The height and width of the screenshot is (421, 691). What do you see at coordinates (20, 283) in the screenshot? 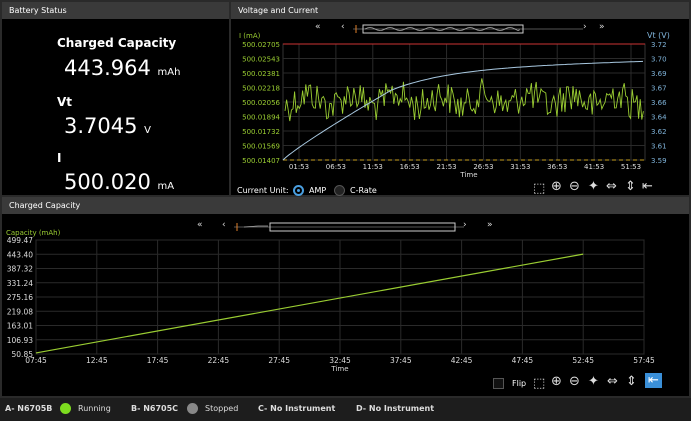
I see `cc-y-tick-label: 331.24` at bounding box center [20, 283].